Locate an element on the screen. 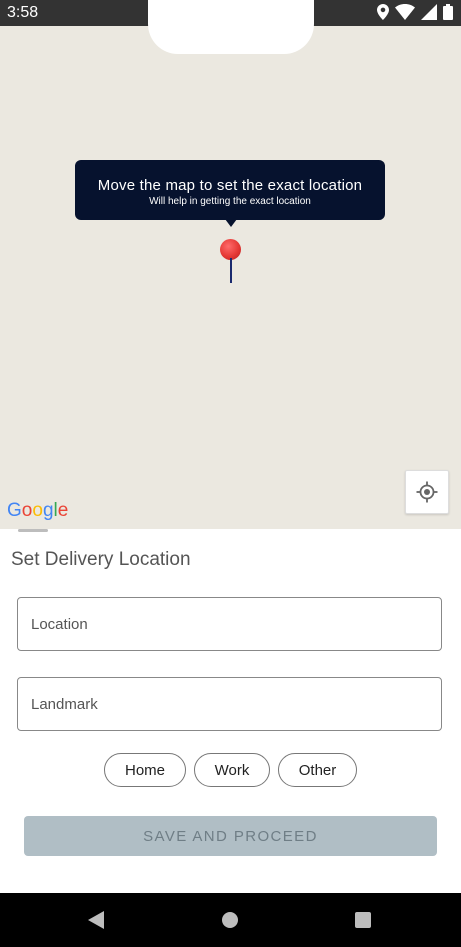  status-icons is located at coordinates (415, 12).